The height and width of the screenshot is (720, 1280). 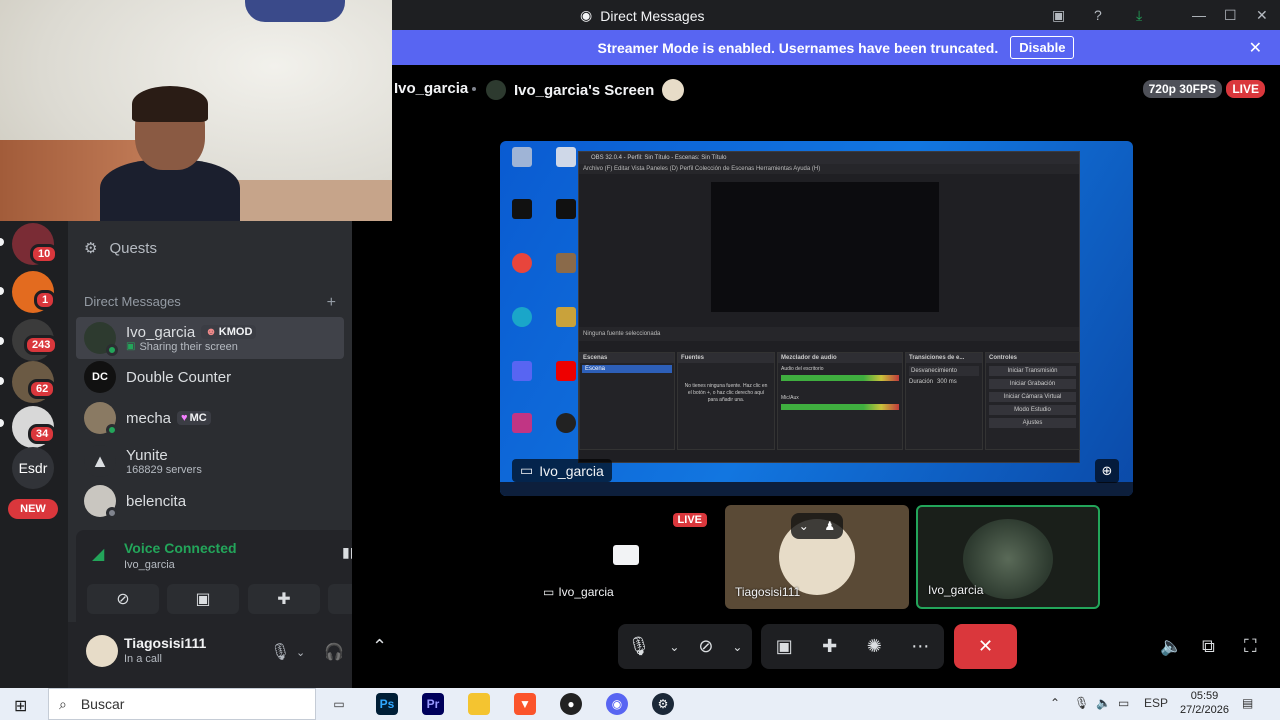 I want to click on participant-tile: ⌄ ♟ Tiagosisi111, so click(x=817, y=557).